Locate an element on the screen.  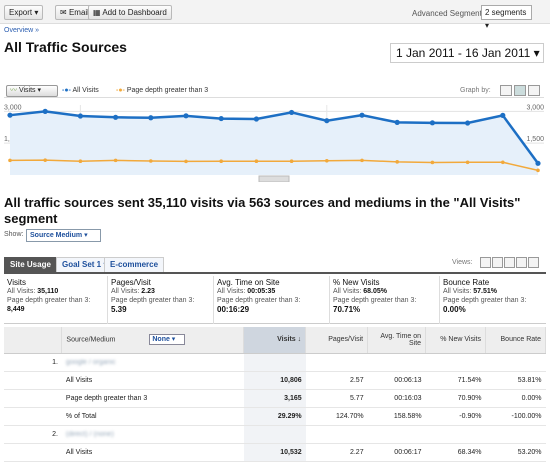
metric-title: Pages/Visit is located at coordinates (131, 282).